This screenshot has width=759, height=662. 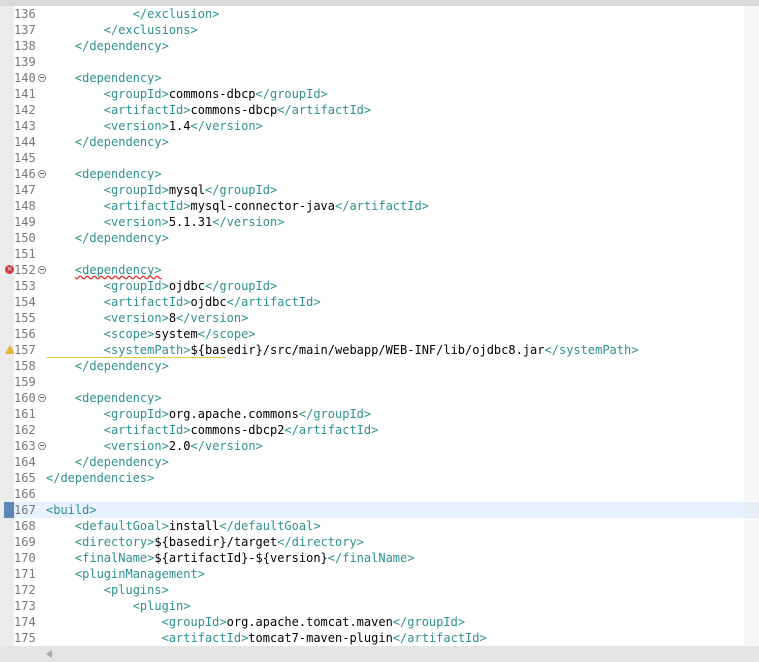 I want to click on line-number: 168, so click(x=25, y=526).